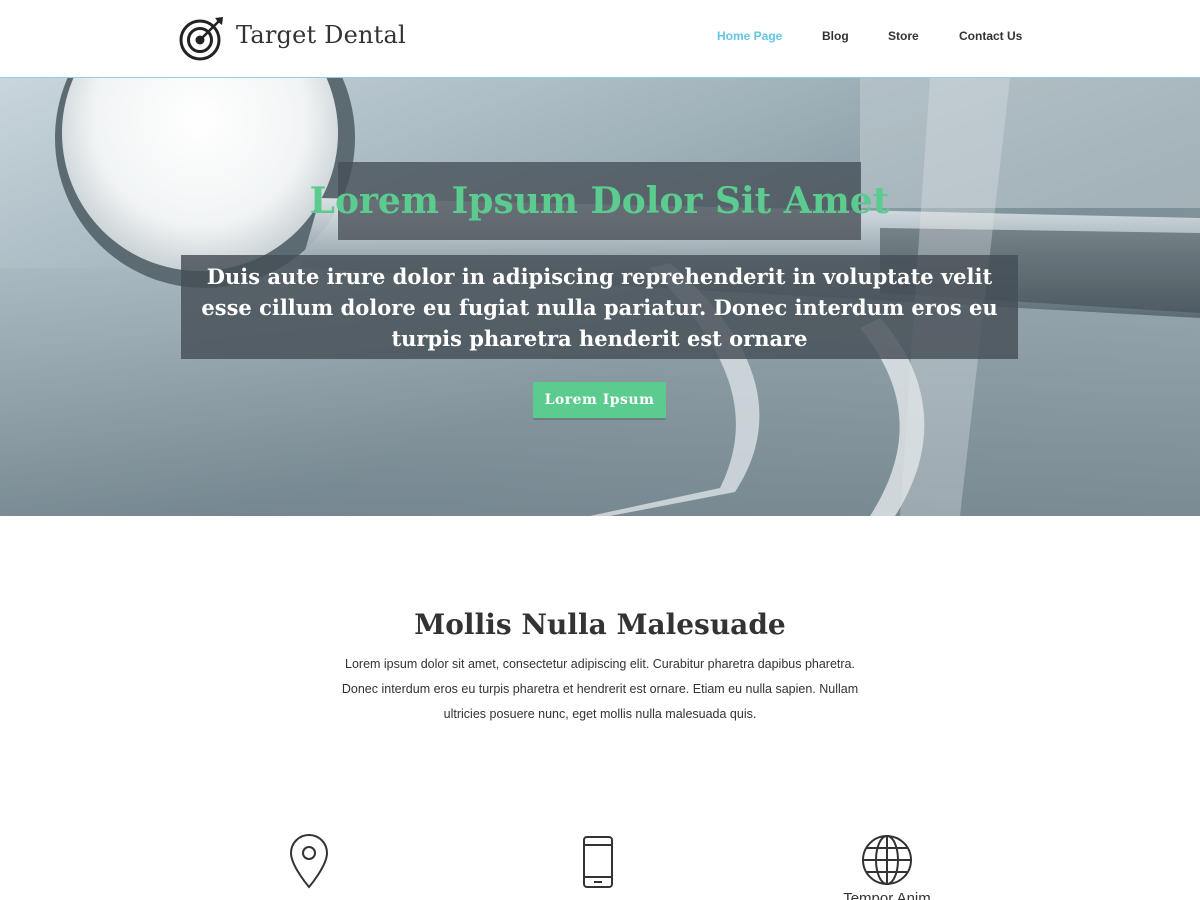 The width and height of the screenshot is (1200, 900). What do you see at coordinates (599, 400) in the screenshot?
I see `hero-cta-button: Lorem Ipsum` at bounding box center [599, 400].